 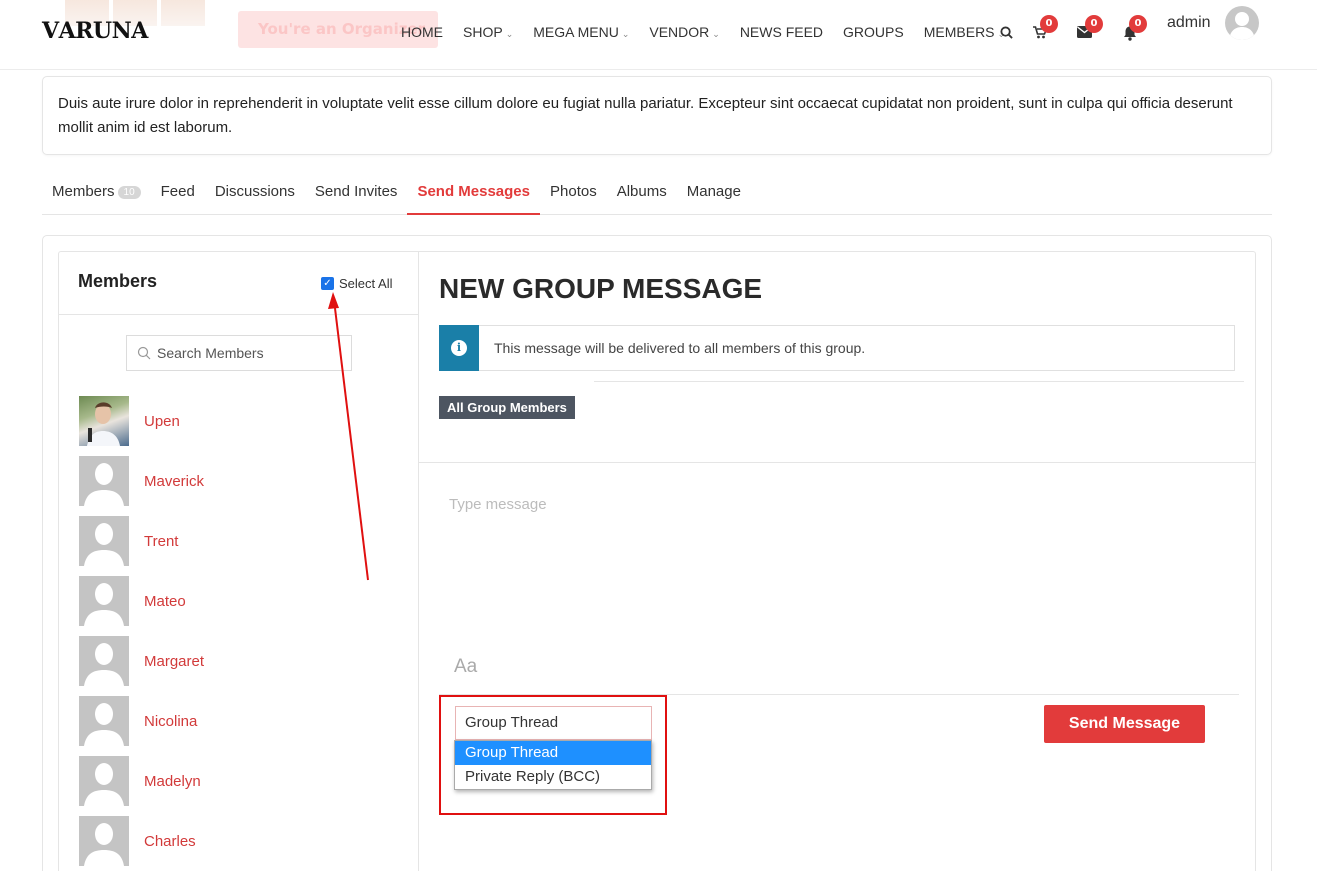 What do you see at coordinates (356, 192) in the screenshot?
I see `tab-send-invites: Send Invites` at bounding box center [356, 192].